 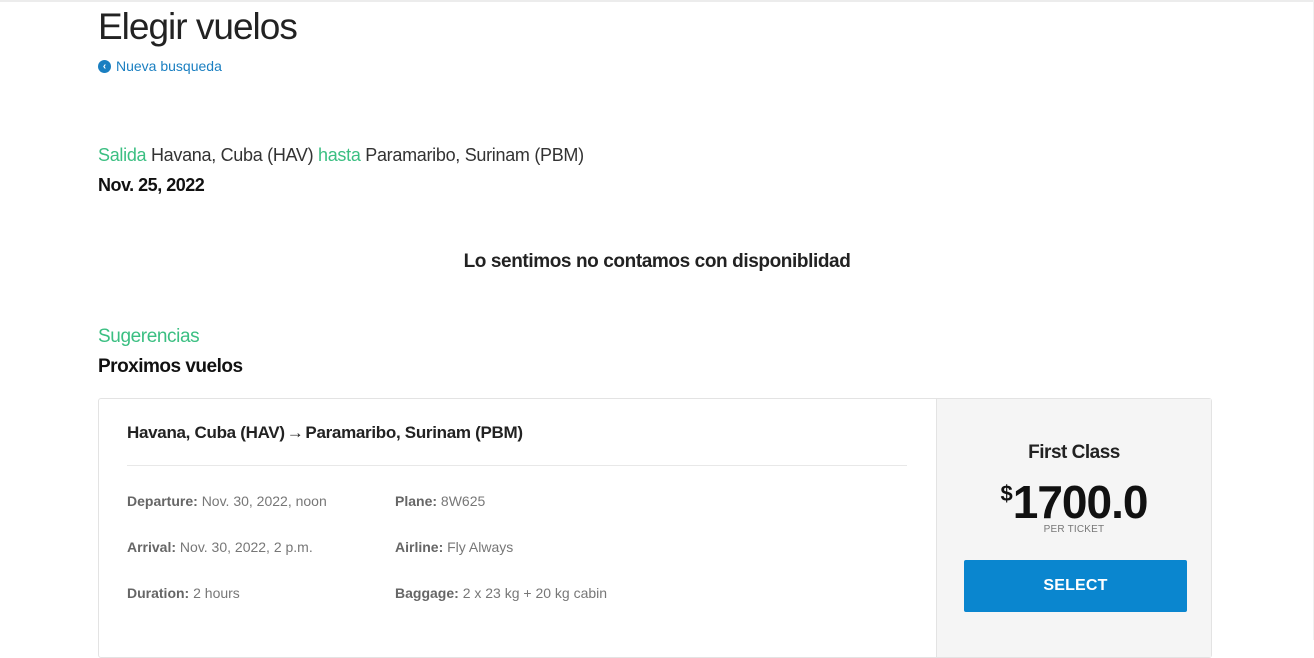 What do you see at coordinates (149, 336) in the screenshot?
I see `suggestions-label: Sugerencias` at bounding box center [149, 336].